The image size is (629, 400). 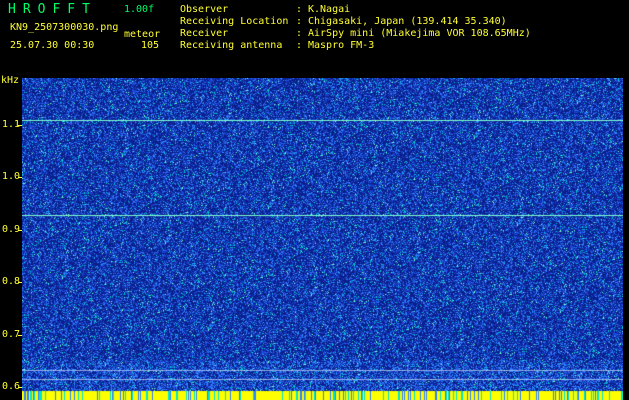 I want to click on app-version: 1.00f, so click(x=139, y=9).